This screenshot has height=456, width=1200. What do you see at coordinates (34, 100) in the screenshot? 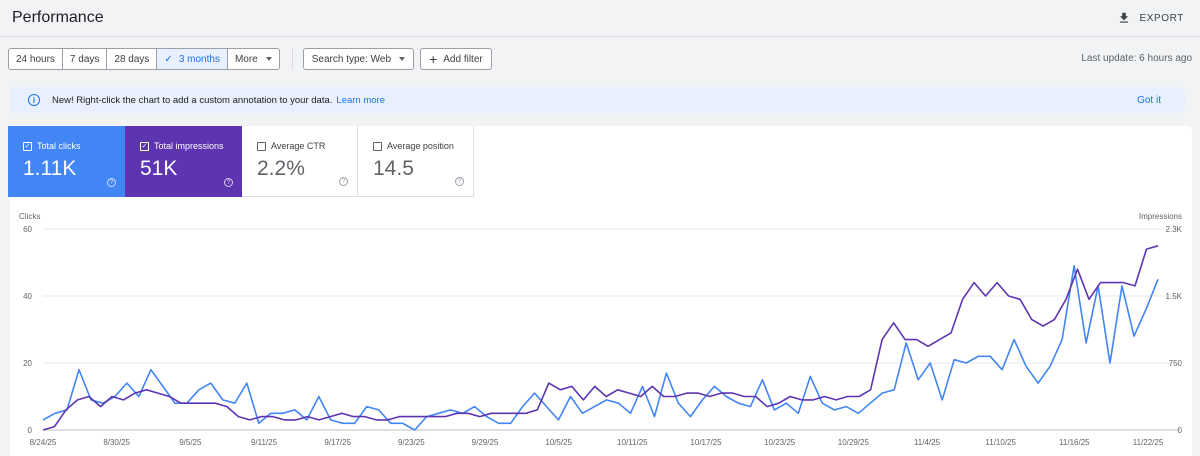
I see `info-icon: i` at bounding box center [34, 100].